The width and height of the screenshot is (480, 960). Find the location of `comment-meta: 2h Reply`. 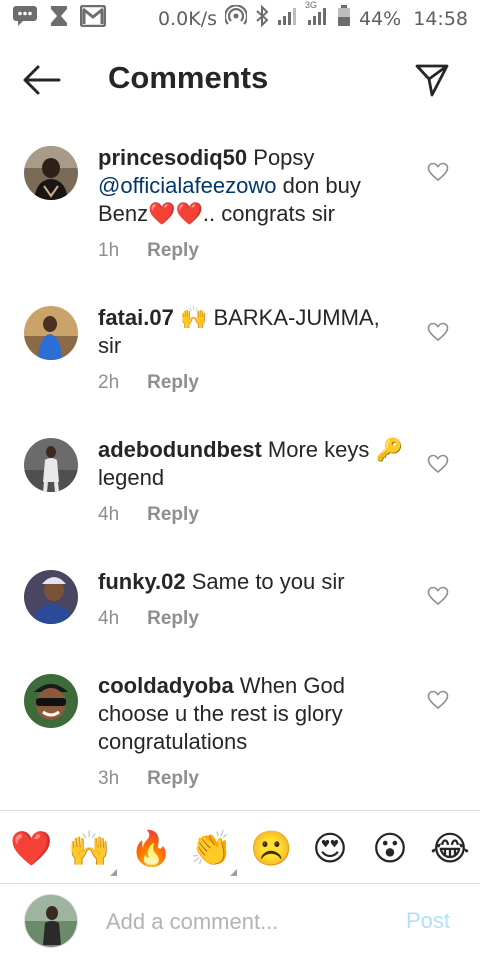

comment-meta: 2h Reply is located at coordinates (148, 383).